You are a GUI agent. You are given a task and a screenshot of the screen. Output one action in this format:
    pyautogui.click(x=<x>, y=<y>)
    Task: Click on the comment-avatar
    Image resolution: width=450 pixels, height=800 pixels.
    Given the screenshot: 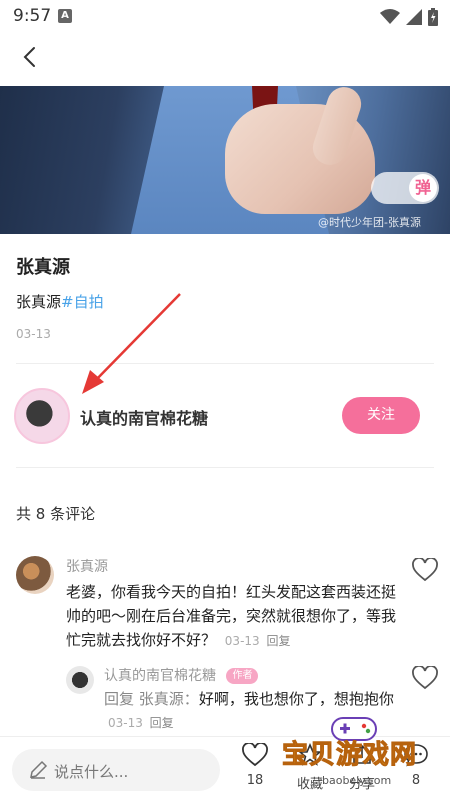 What is the action you would take?
    pyautogui.click(x=35, y=575)
    